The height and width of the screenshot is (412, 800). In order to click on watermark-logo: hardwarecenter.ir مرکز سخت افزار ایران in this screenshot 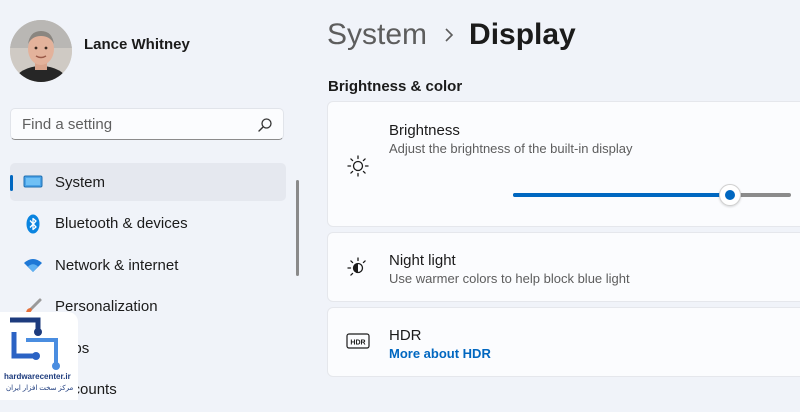, I will do `click(39, 356)`.